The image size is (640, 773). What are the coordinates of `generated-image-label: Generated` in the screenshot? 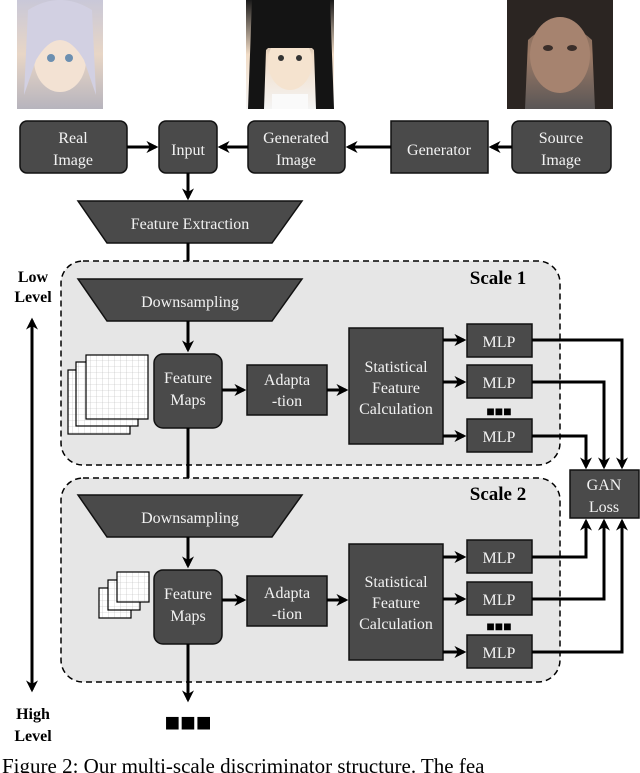 It's located at (296, 138).